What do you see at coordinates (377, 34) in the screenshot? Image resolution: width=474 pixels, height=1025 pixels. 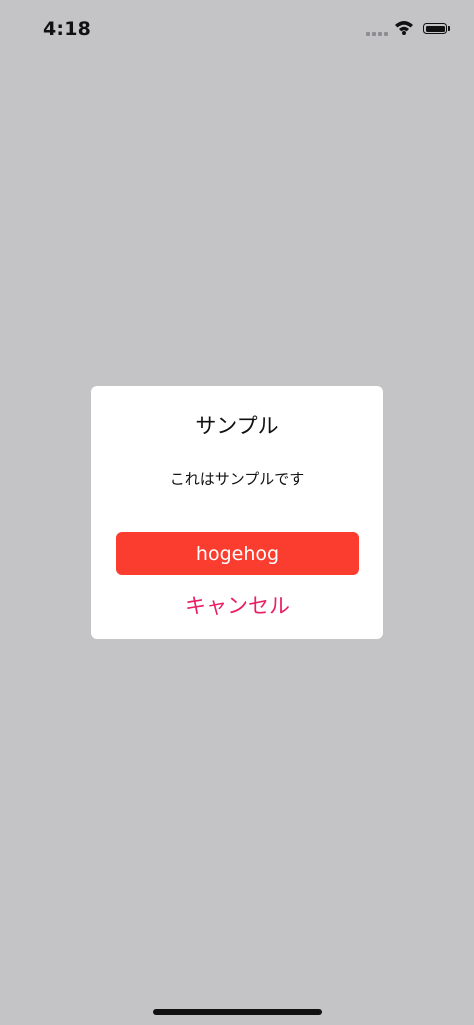 I see `cellular-signal-icon` at bounding box center [377, 34].